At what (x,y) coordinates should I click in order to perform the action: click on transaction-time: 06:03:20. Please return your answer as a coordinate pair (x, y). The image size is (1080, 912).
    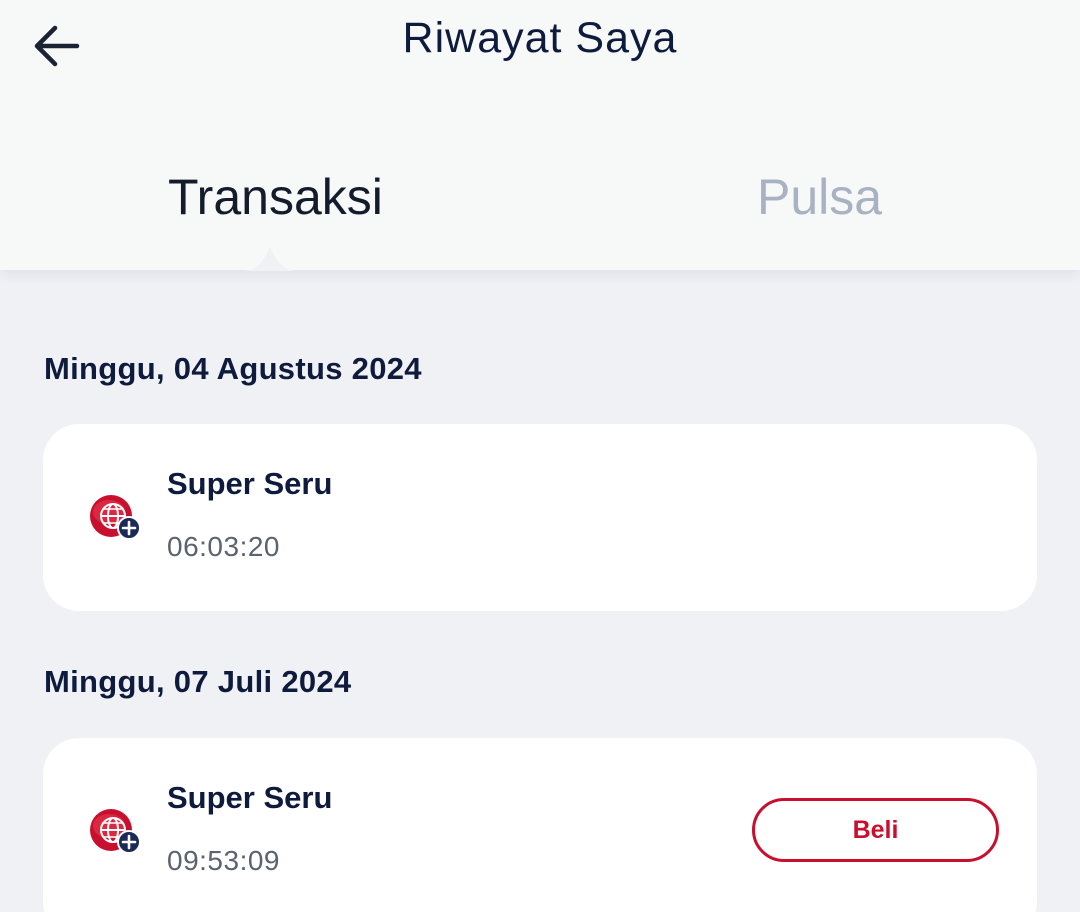
    Looking at the image, I should click on (223, 546).